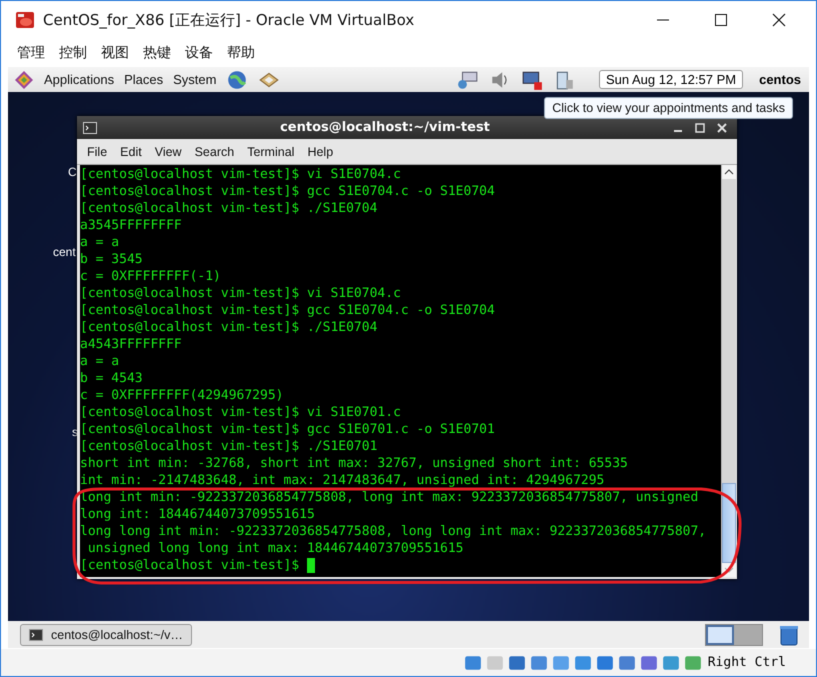 This screenshot has height=677, width=817. Describe the element at coordinates (97, 151) in the screenshot. I see `menu-item: File` at that location.